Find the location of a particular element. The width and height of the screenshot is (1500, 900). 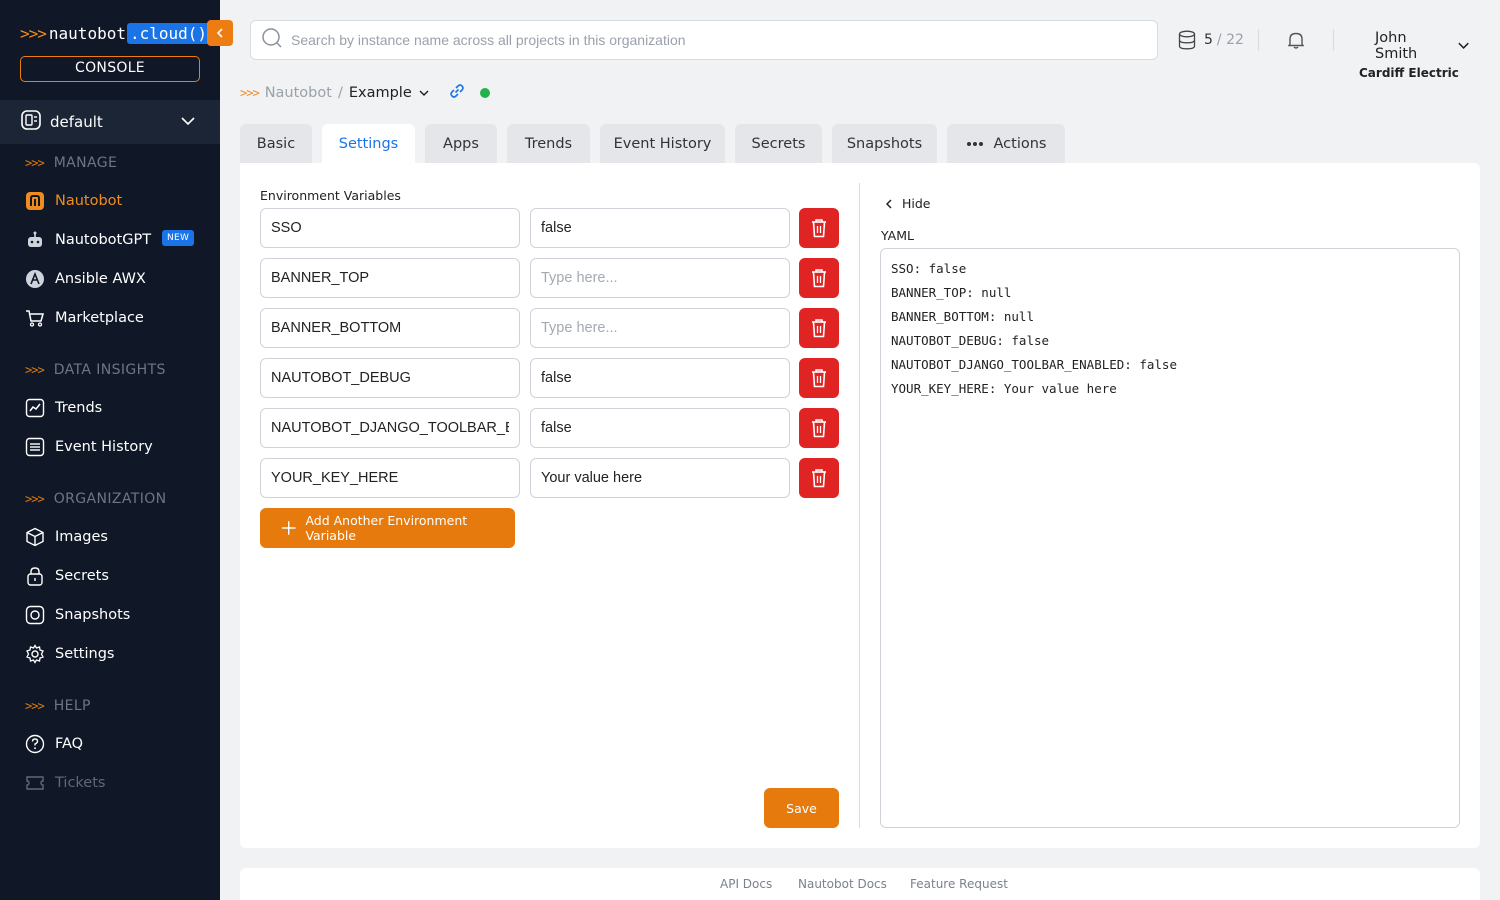

tab-snapshots: Snapshots is located at coordinates (884, 144).